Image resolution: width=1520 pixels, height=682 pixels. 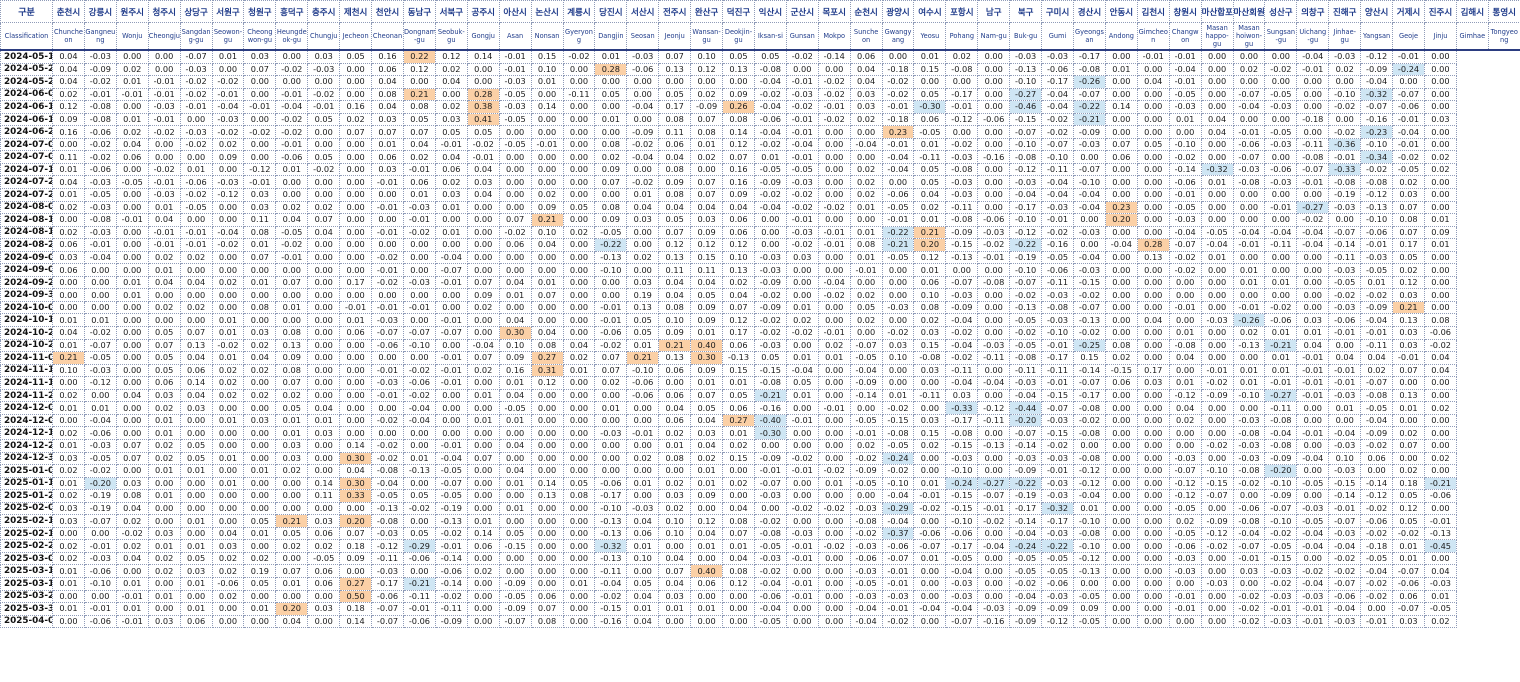 What do you see at coordinates (451, 56) in the screenshot?
I see `value-cell: 0.12` at bounding box center [451, 56].